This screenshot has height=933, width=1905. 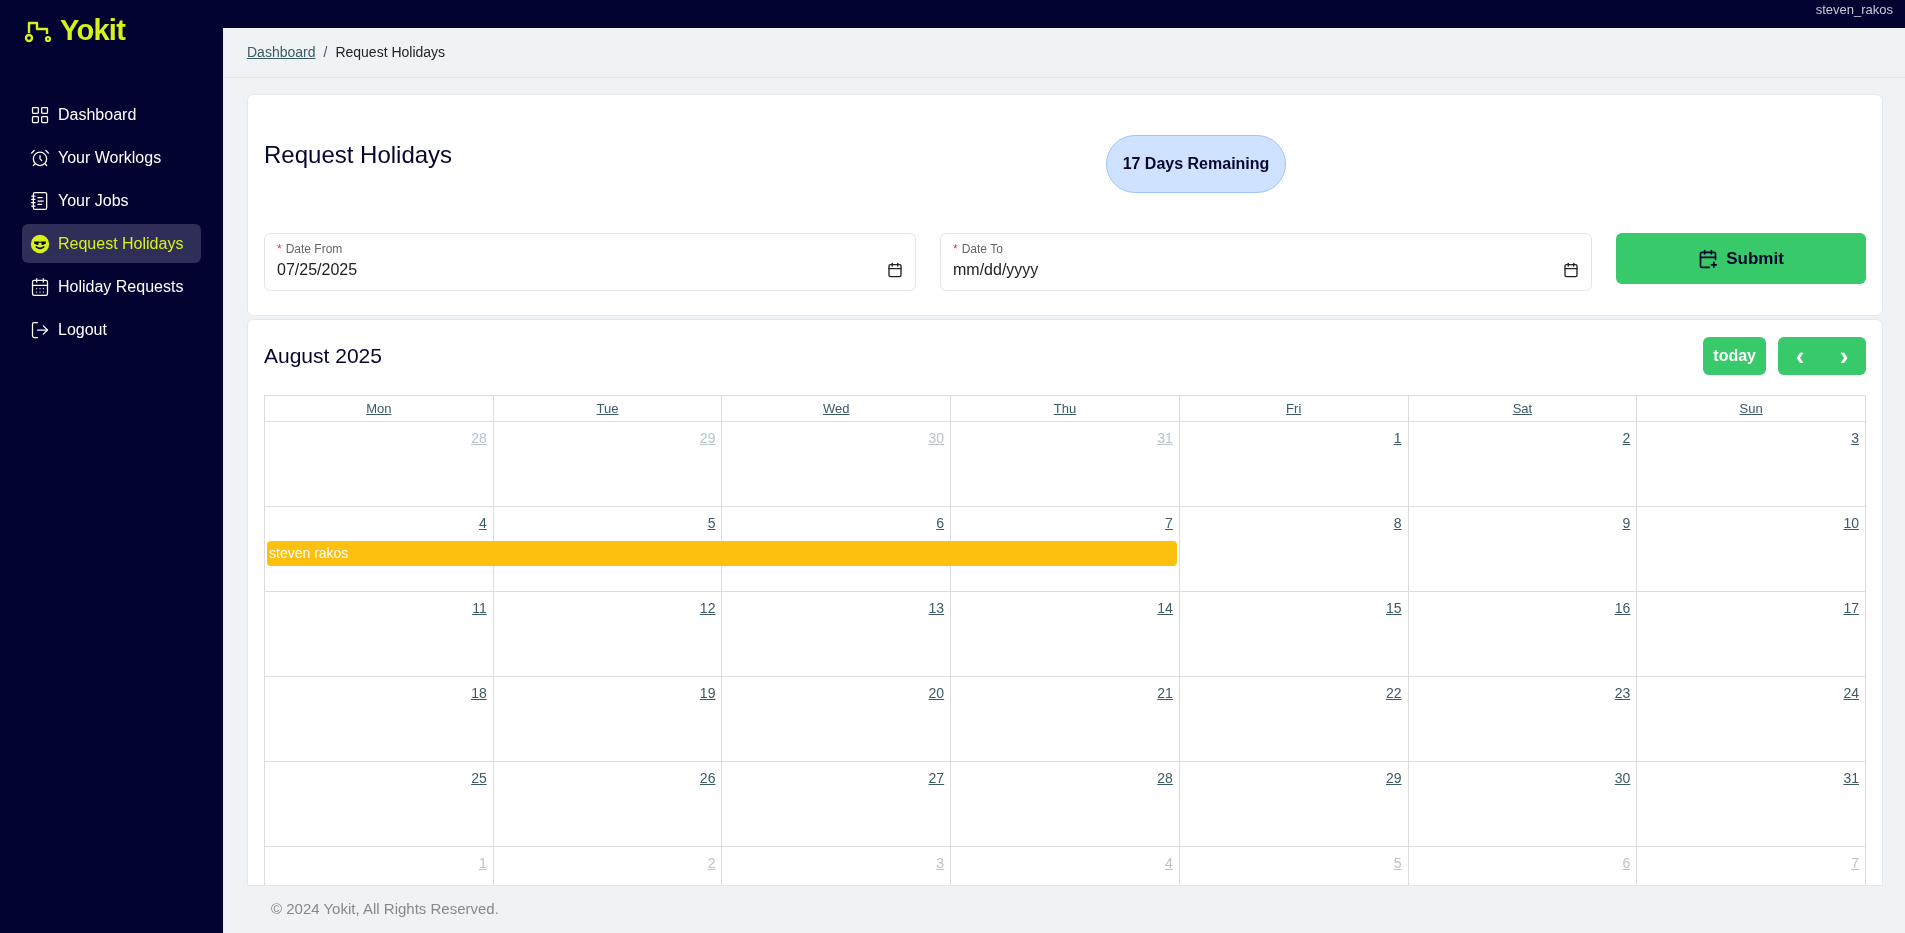 I want to click on weekday-header: Sun, so click(x=1751, y=408).